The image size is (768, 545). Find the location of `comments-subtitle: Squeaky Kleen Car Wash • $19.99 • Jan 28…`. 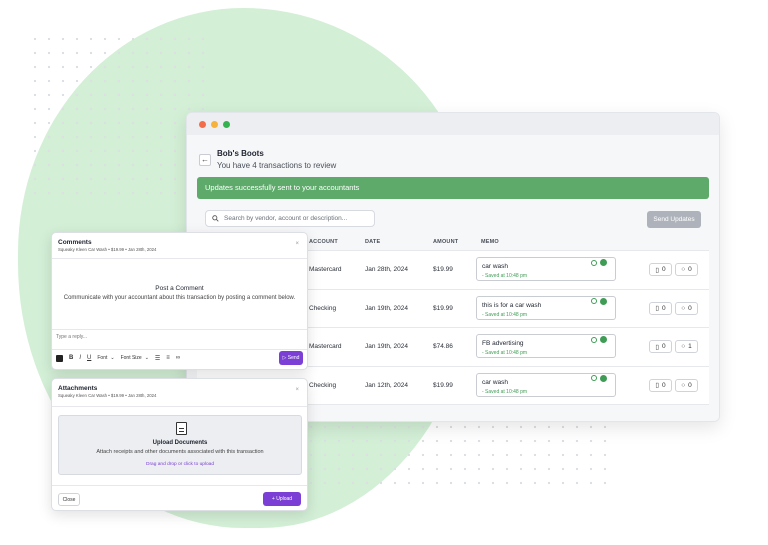

comments-subtitle: Squeaky Kleen Car Wash • $19.99 • Jan 28… is located at coordinates (107, 249).